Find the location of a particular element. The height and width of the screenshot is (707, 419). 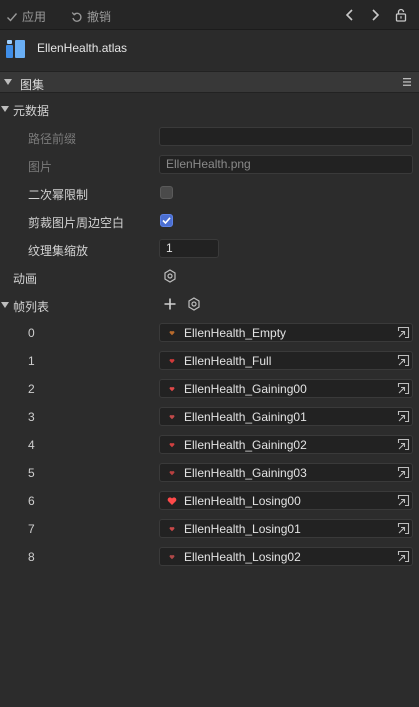

frame-sprite-field: EllenHealth_Gaining01 is located at coordinates (286, 416).